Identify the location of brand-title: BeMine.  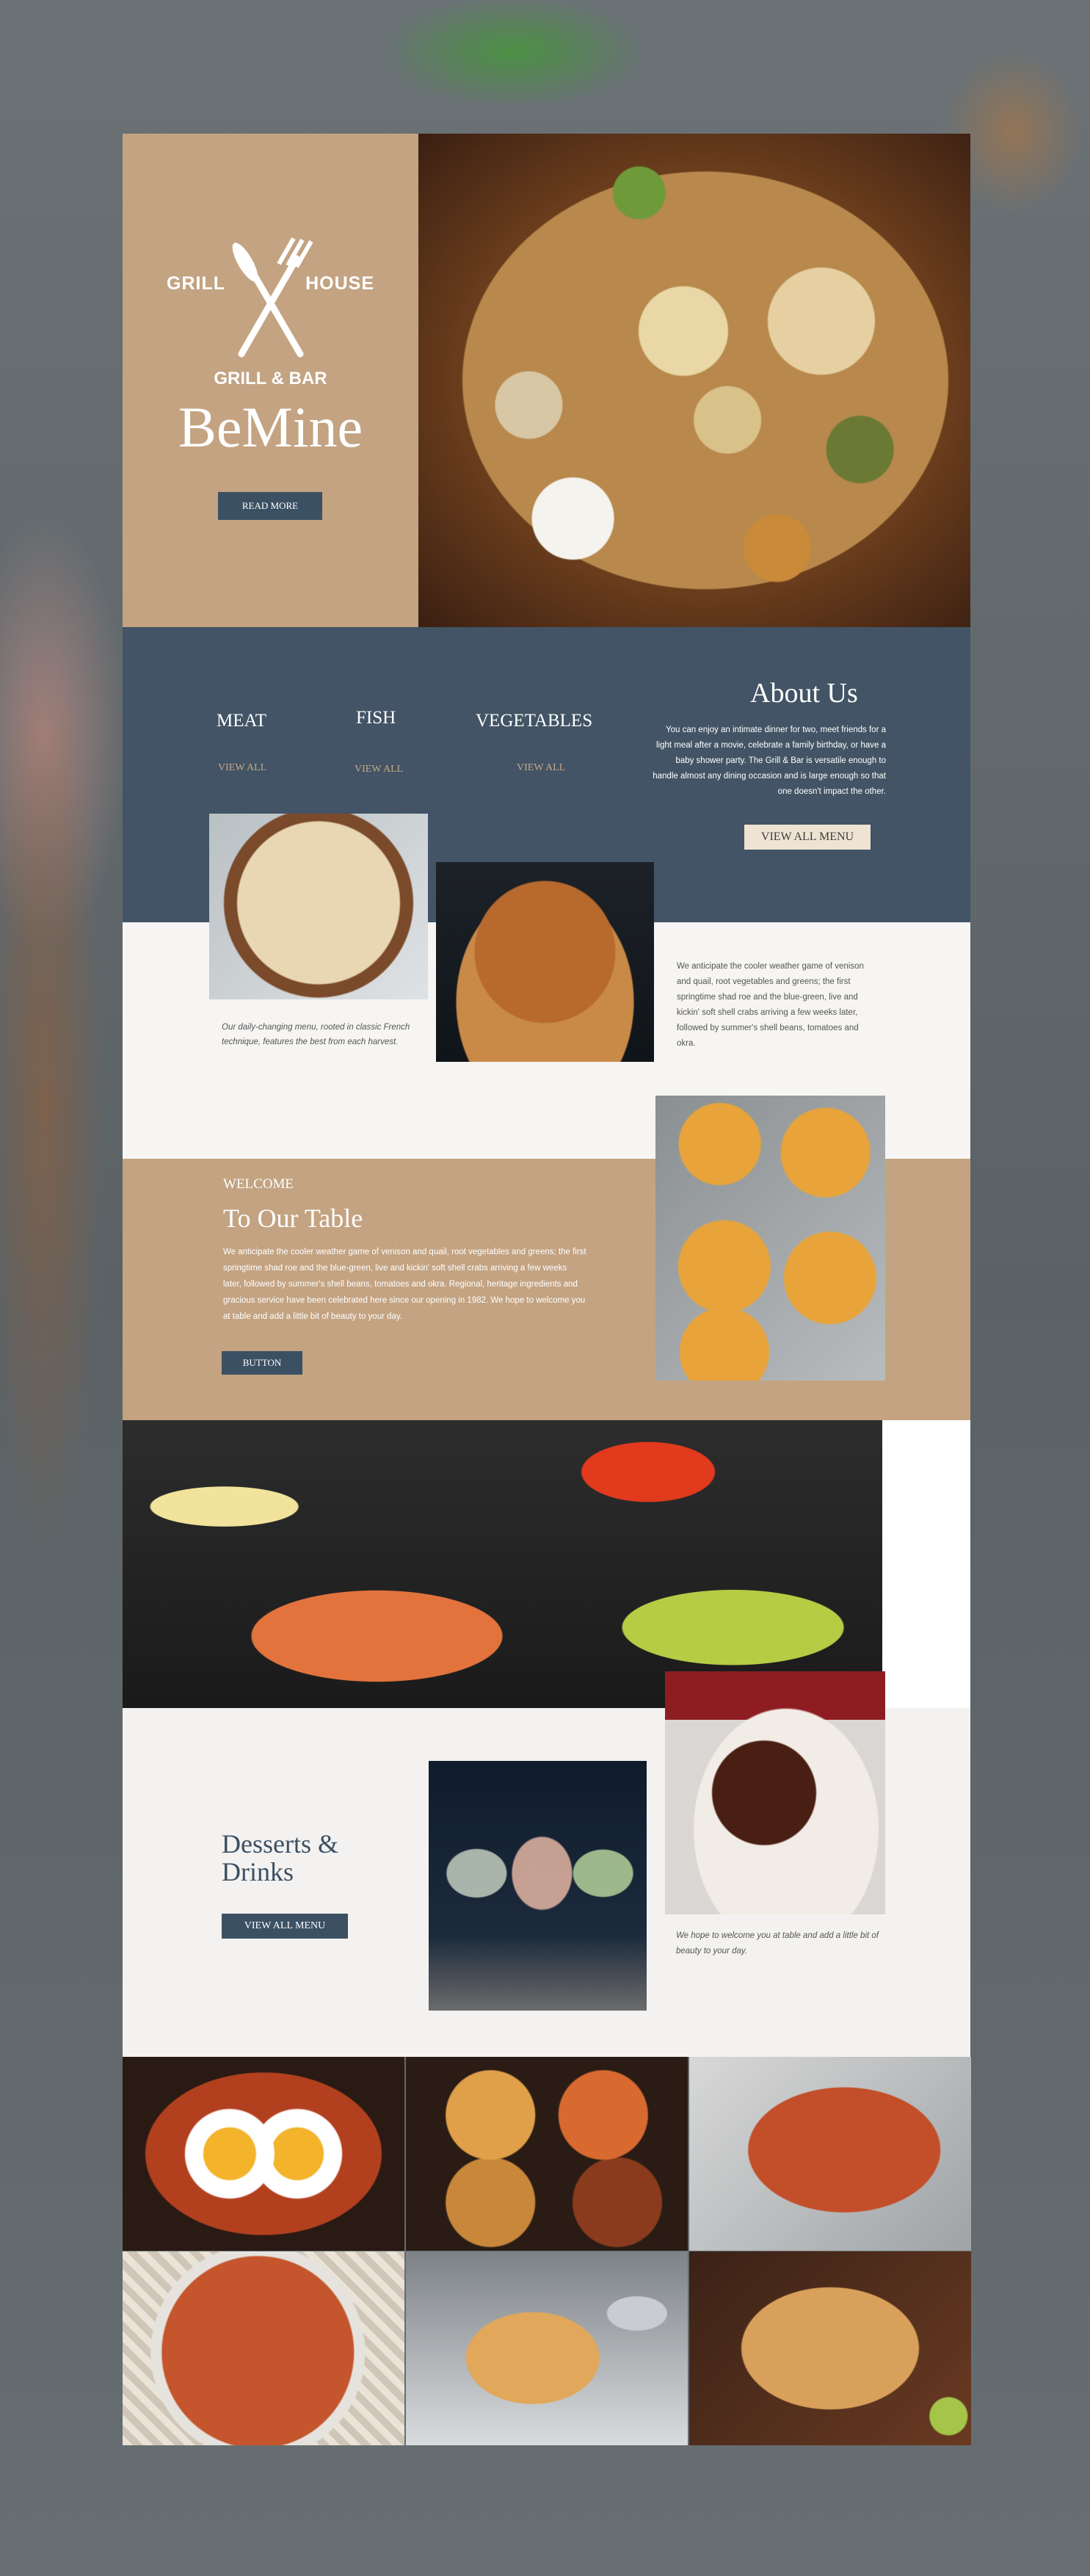
(270, 427).